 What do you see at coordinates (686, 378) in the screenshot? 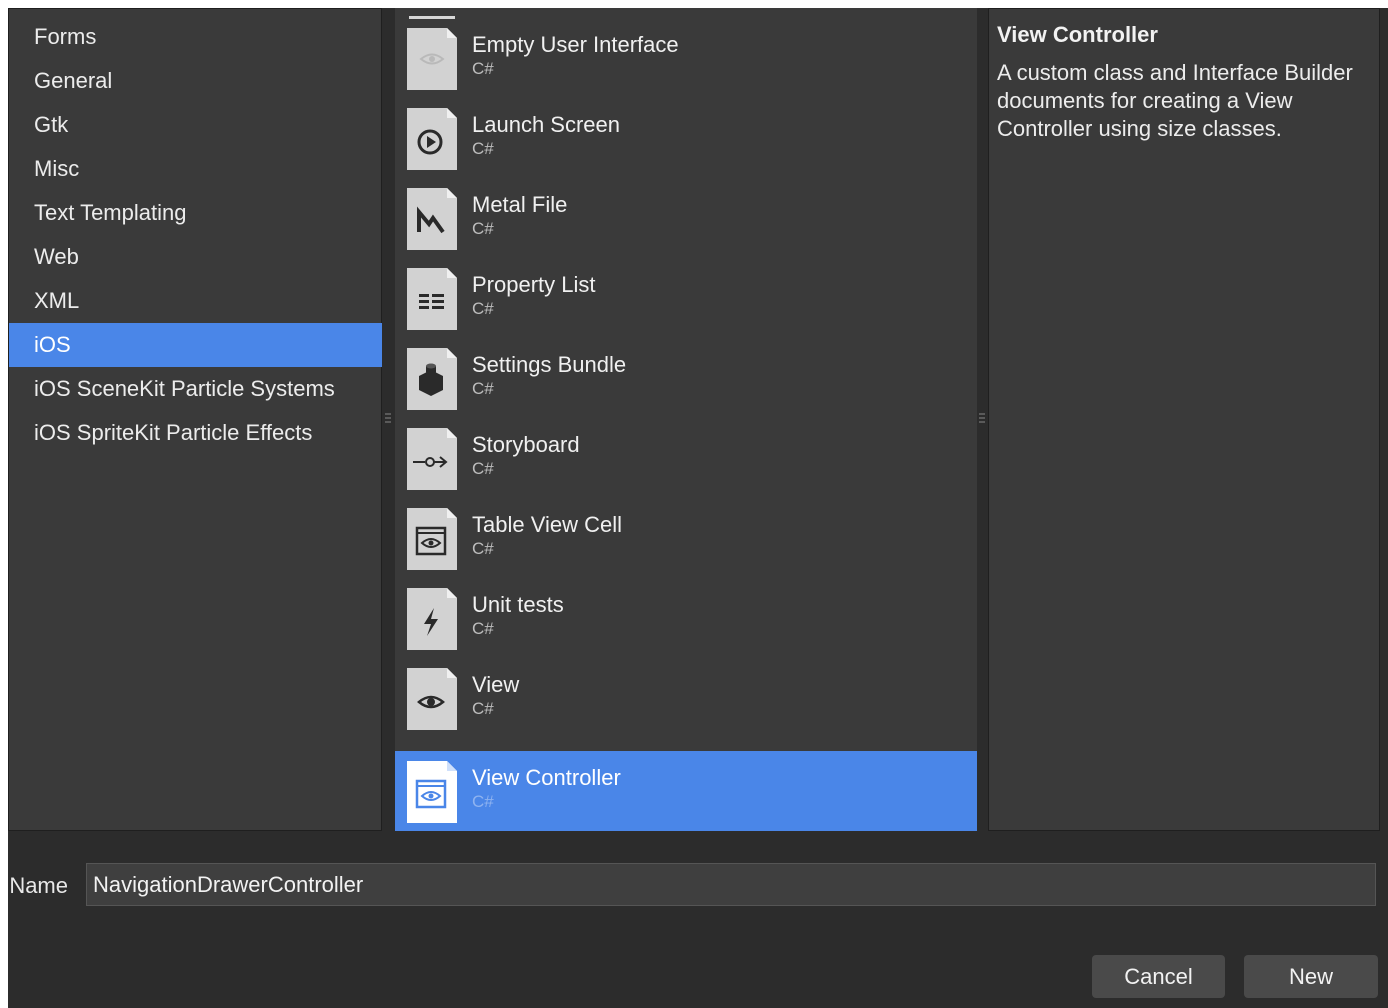
I see `template-item-settings-bundle: Settings Bundle C#` at bounding box center [686, 378].